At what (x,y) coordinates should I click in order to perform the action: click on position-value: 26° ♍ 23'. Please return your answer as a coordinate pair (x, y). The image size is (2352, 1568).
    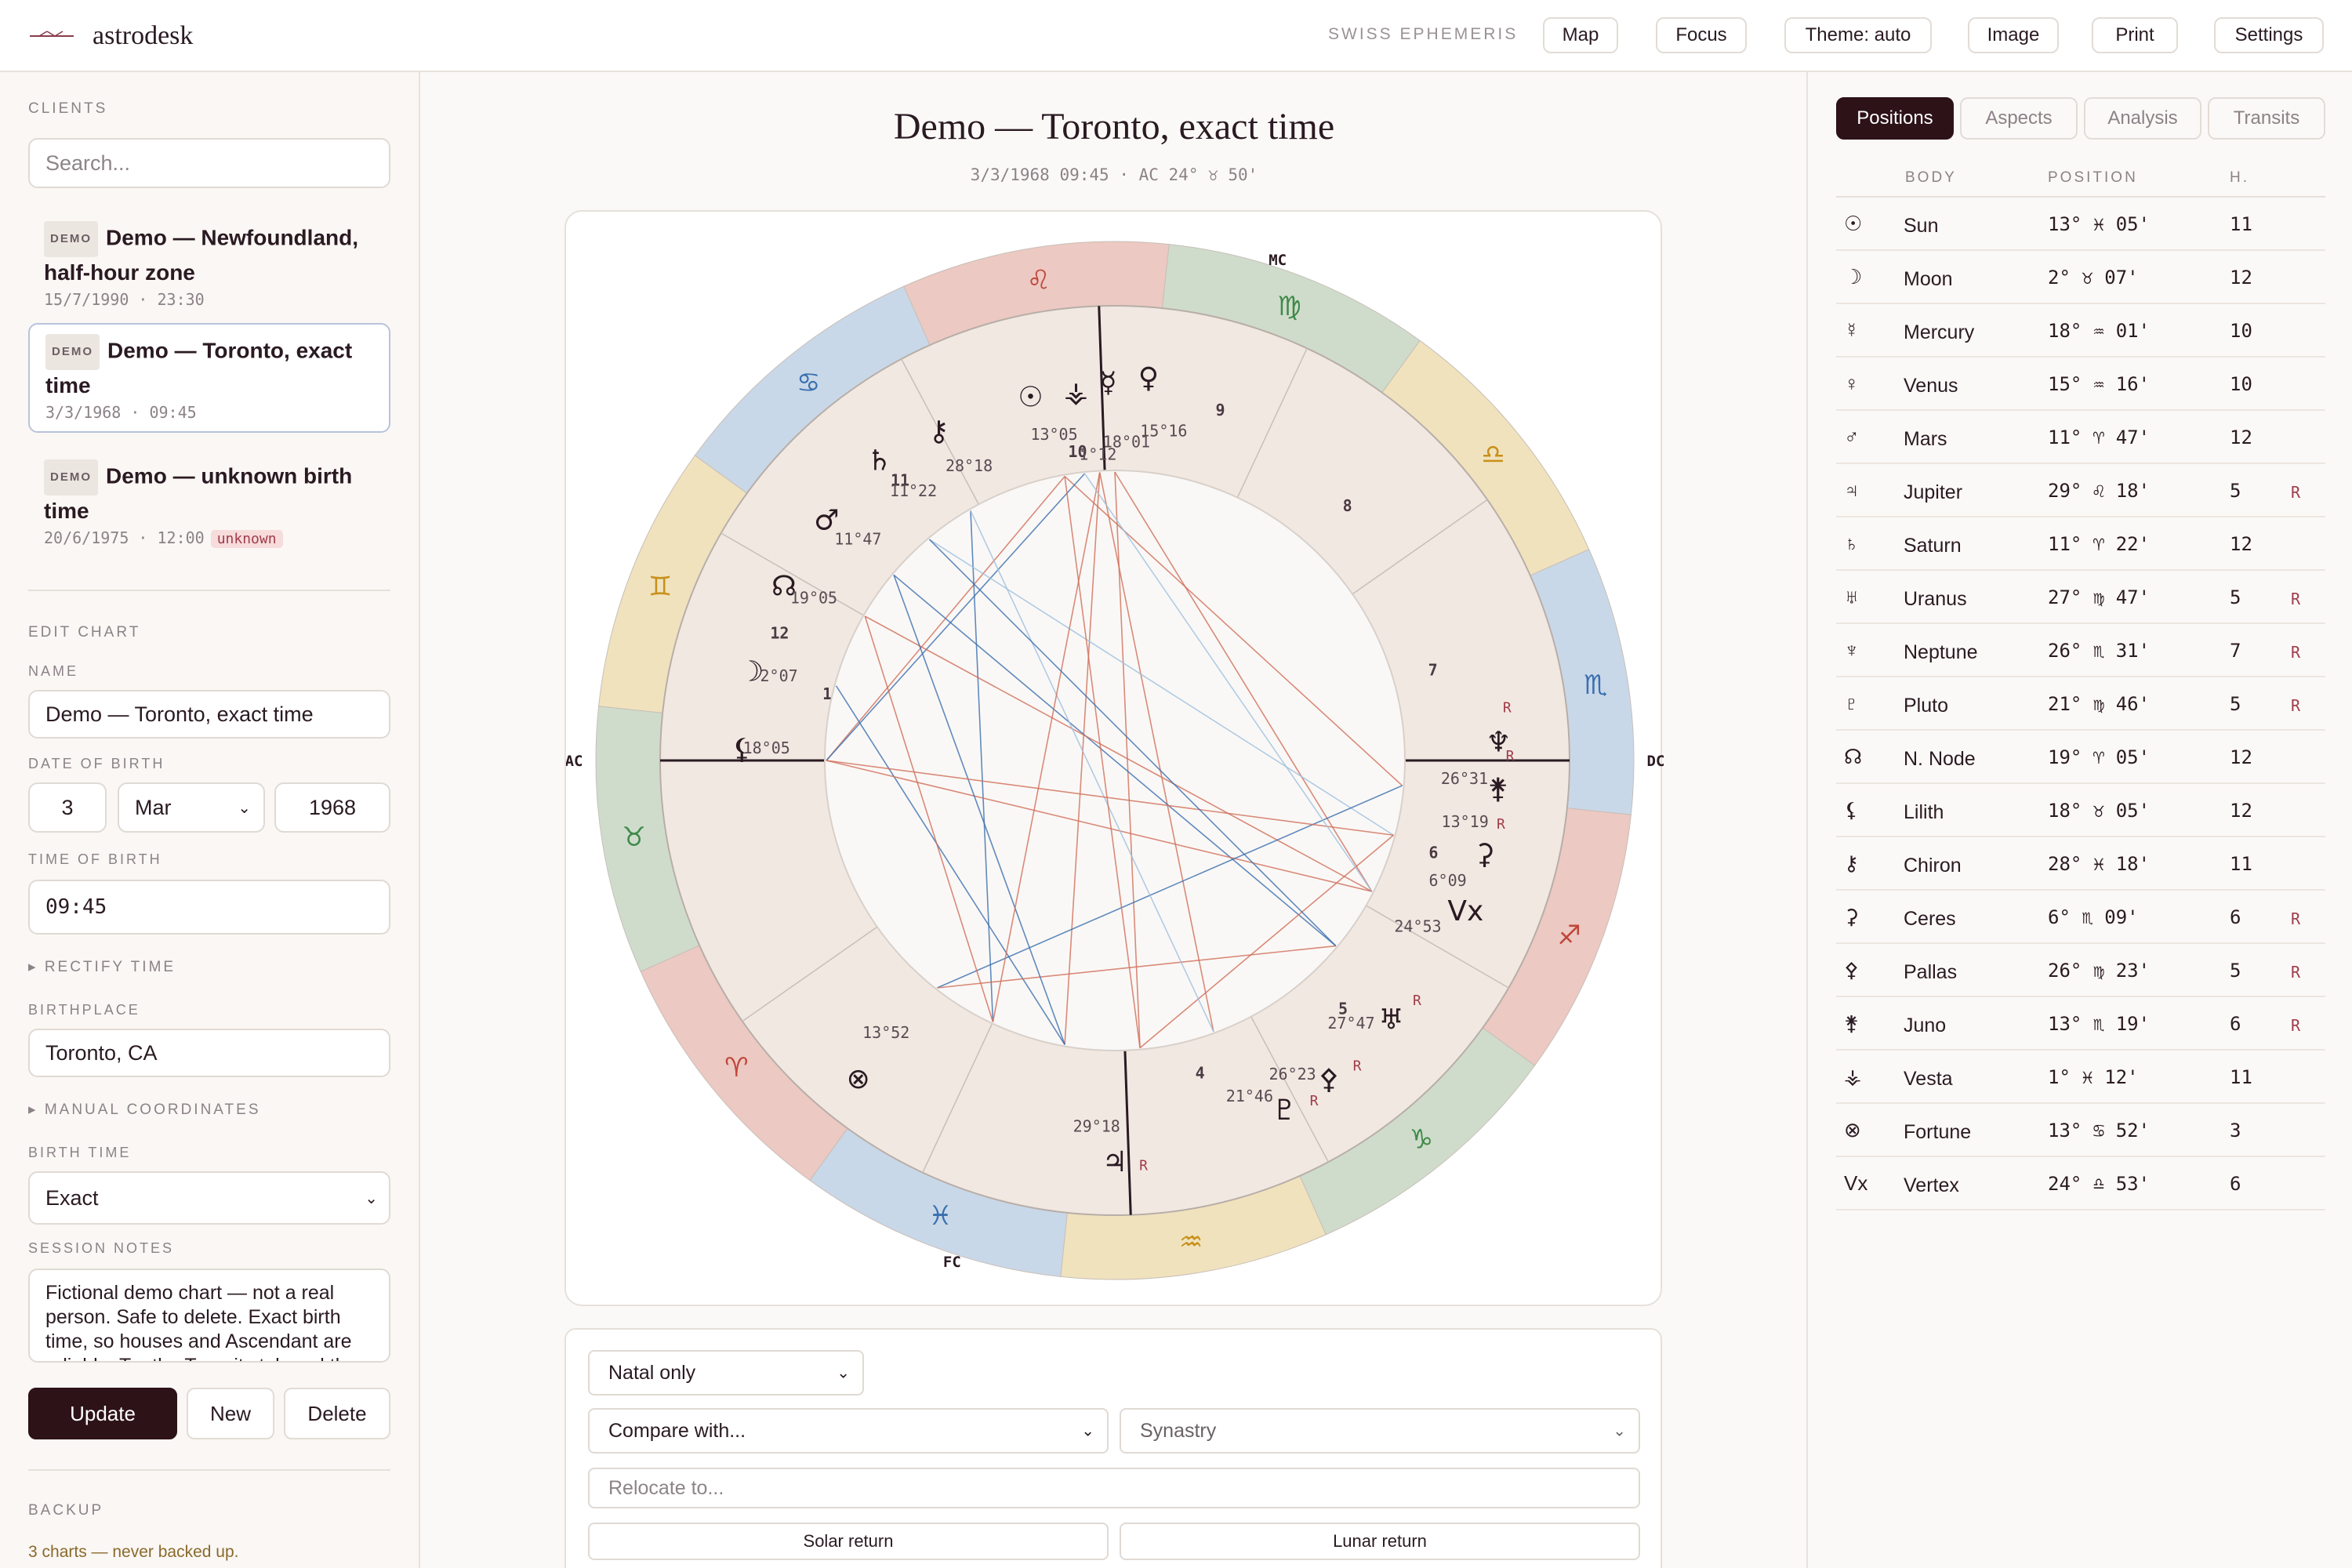
    Looking at the image, I should click on (2099, 971).